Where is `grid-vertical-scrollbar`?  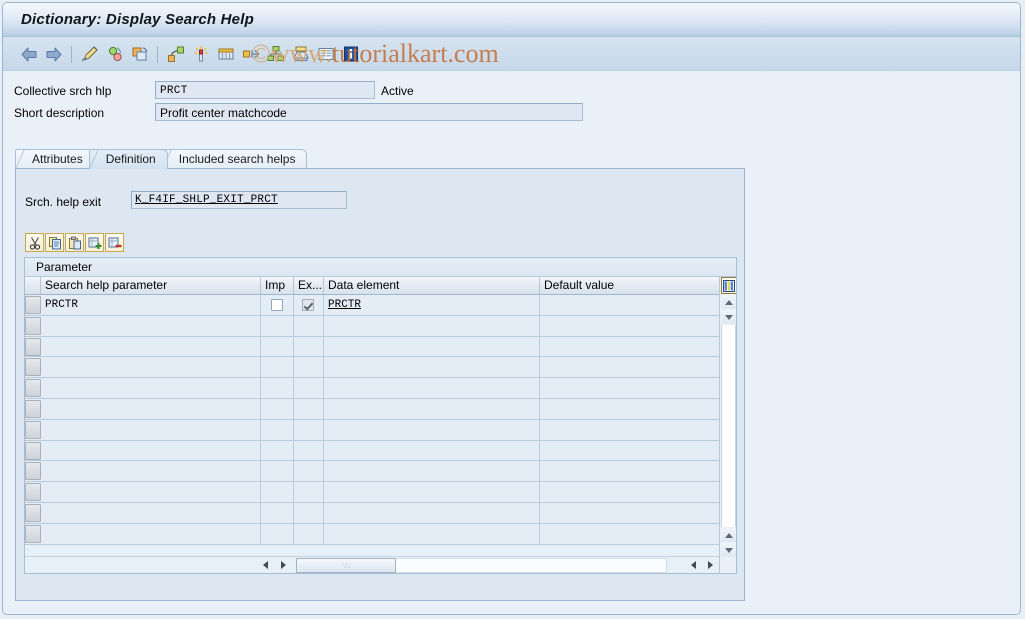
grid-vertical-scrollbar is located at coordinates (727, 425).